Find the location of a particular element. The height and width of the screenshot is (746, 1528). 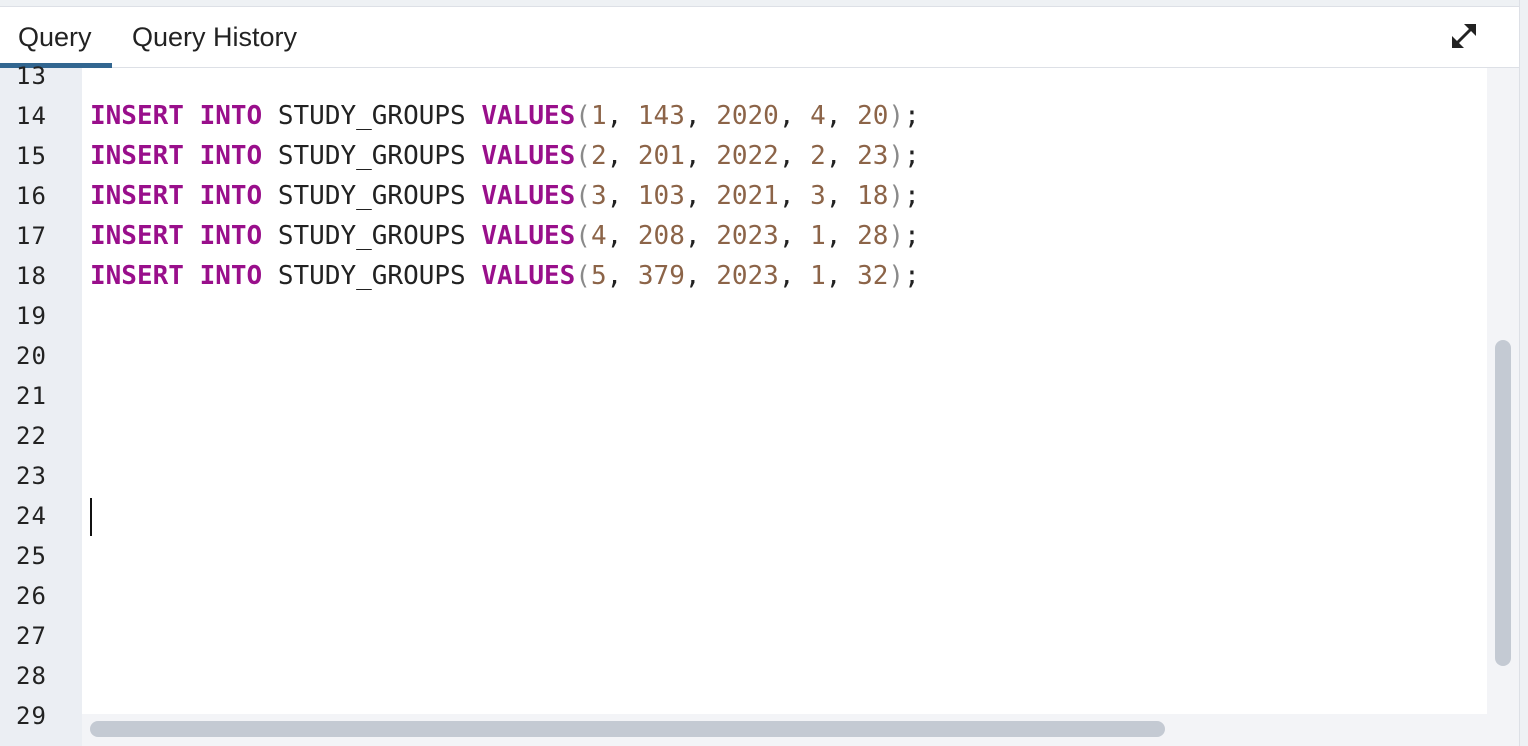

sql-number: 32 is located at coordinates (873, 276).